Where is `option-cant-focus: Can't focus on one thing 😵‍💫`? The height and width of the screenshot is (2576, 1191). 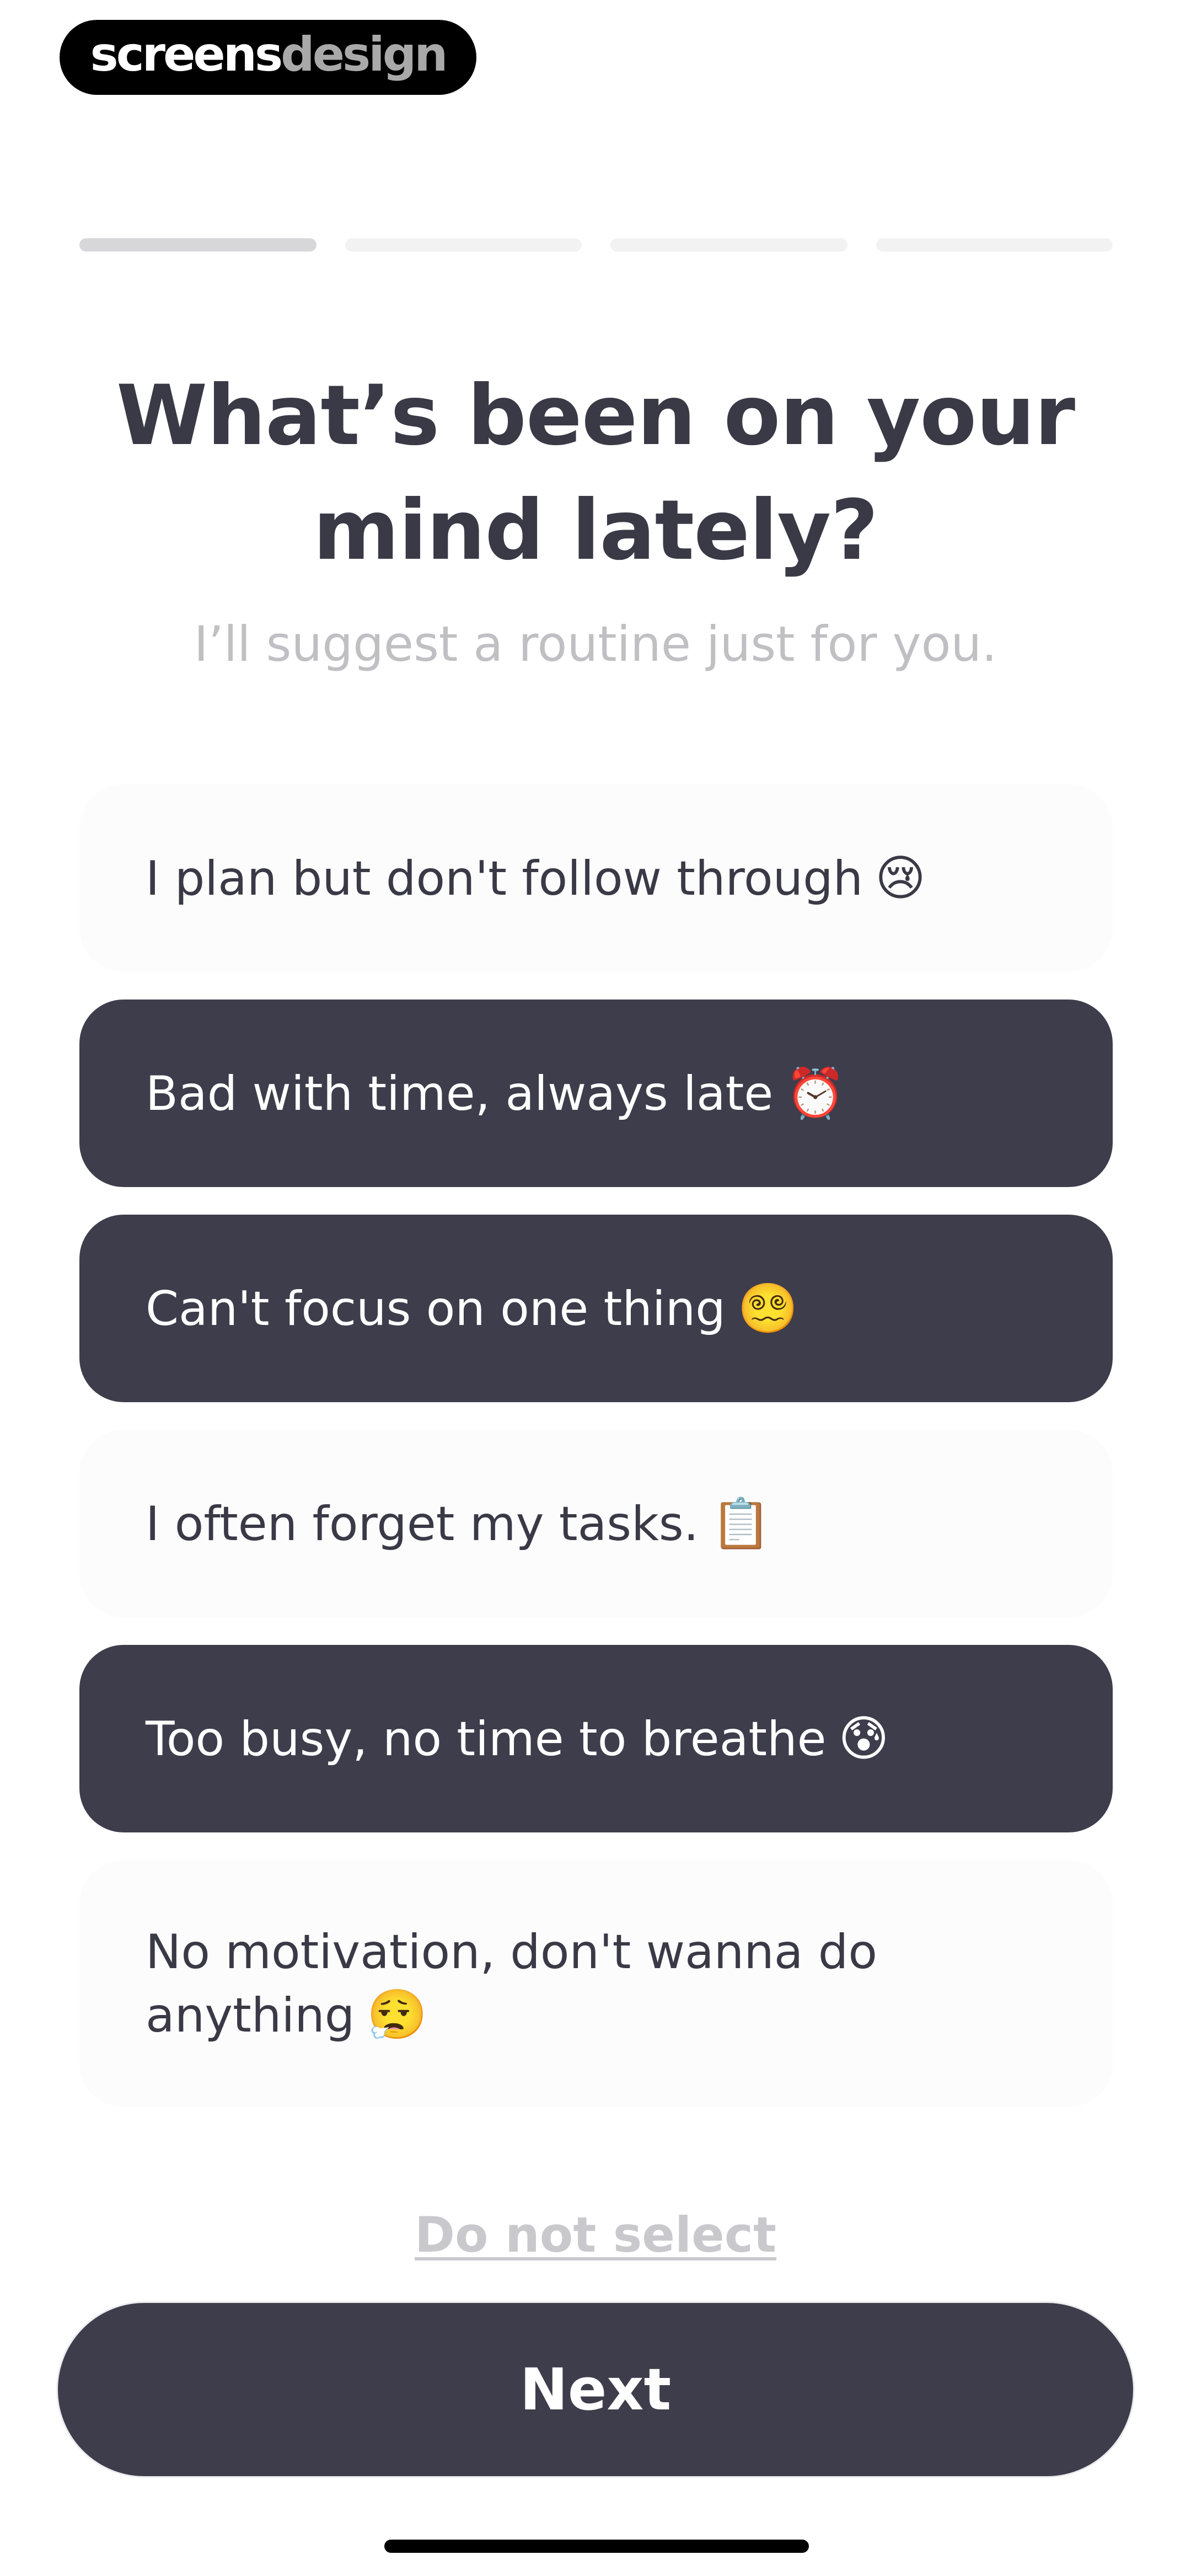 option-cant-focus: Can't focus on one thing 😵‍💫 is located at coordinates (596, 1308).